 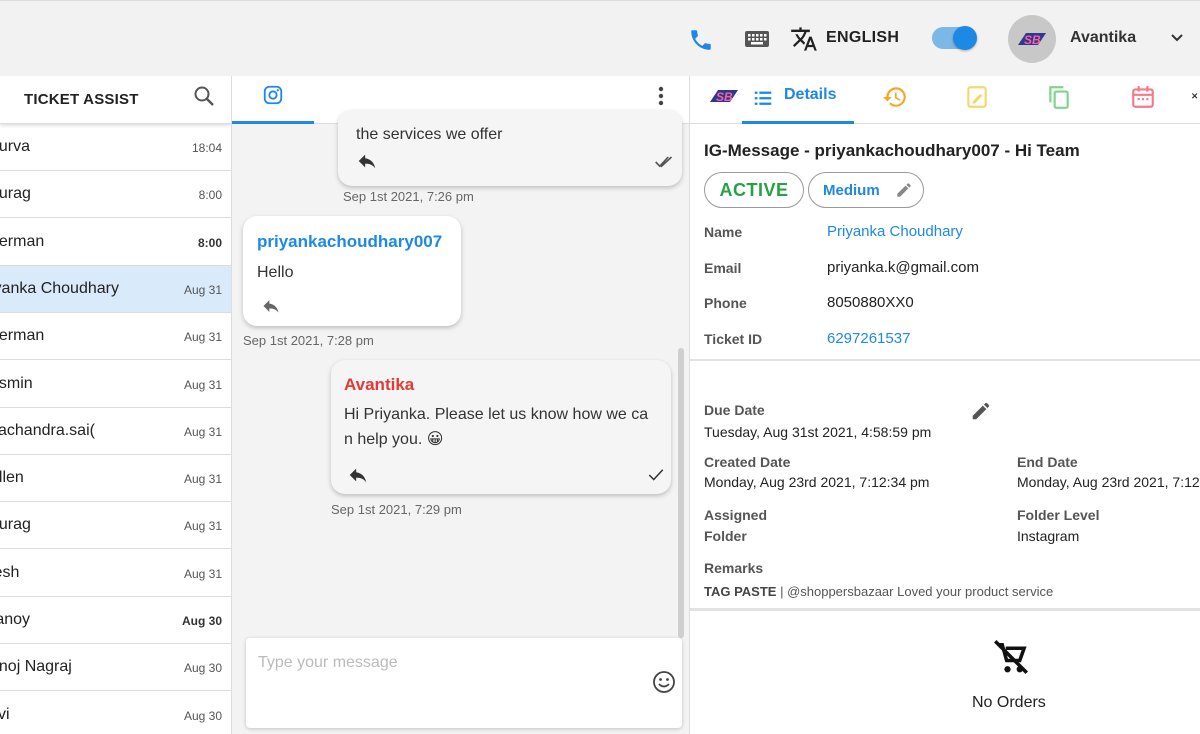 What do you see at coordinates (895, 231) in the screenshot?
I see `field-value: Priyanka Choudhary` at bounding box center [895, 231].